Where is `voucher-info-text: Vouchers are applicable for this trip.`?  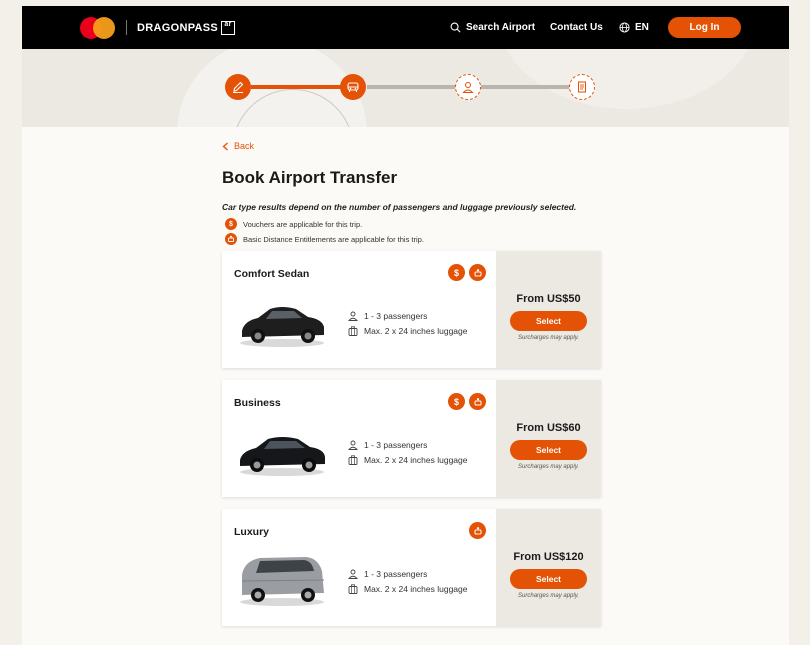 voucher-info-text: Vouchers are applicable for this trip. is located at coordinates (303, 224).